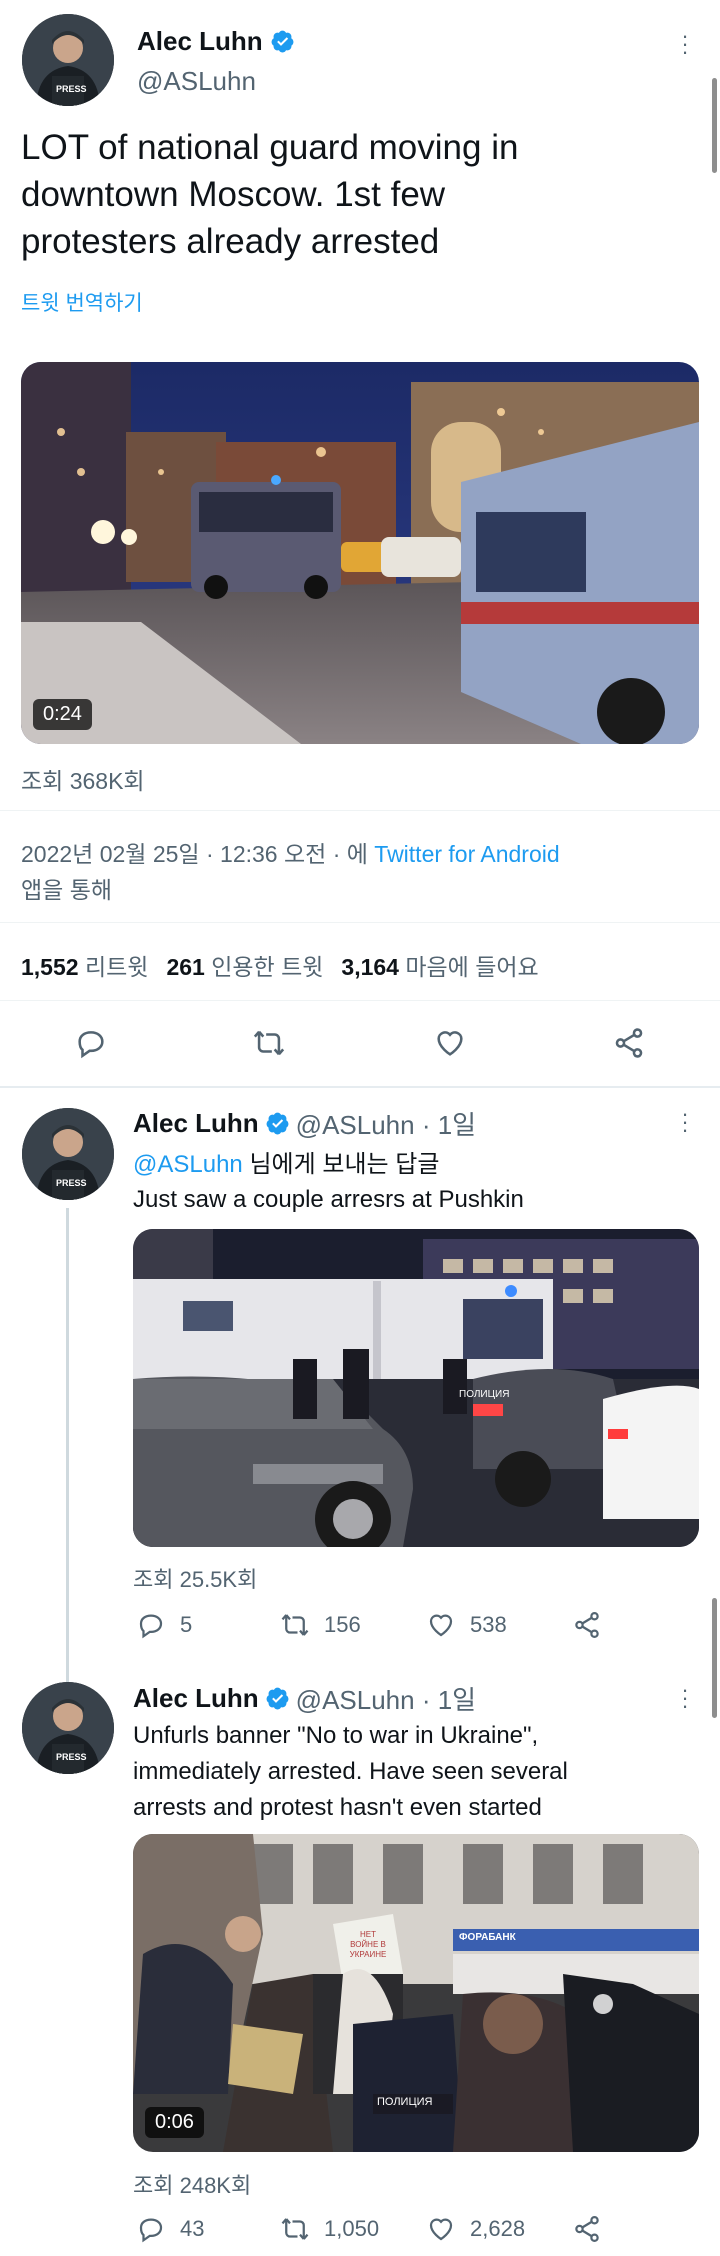  I want to click on like-button, so click(457, 1043).